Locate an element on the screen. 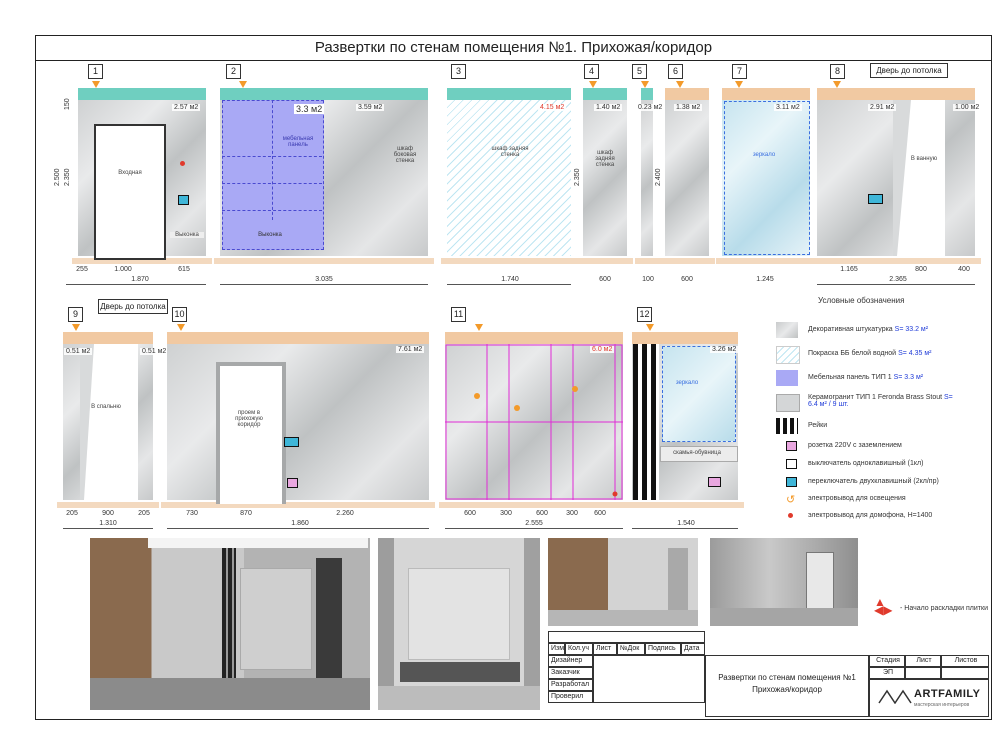 This screenshot has height=750, width=1000. legend-item-10: электровывод для домофона, Н=1400 is located at coordinates (870, 515).